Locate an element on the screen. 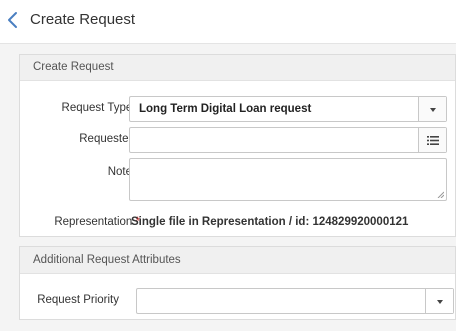 The width and height of the screenshot is (456, 331). request-priority-select is located at coordinates (295, 301).